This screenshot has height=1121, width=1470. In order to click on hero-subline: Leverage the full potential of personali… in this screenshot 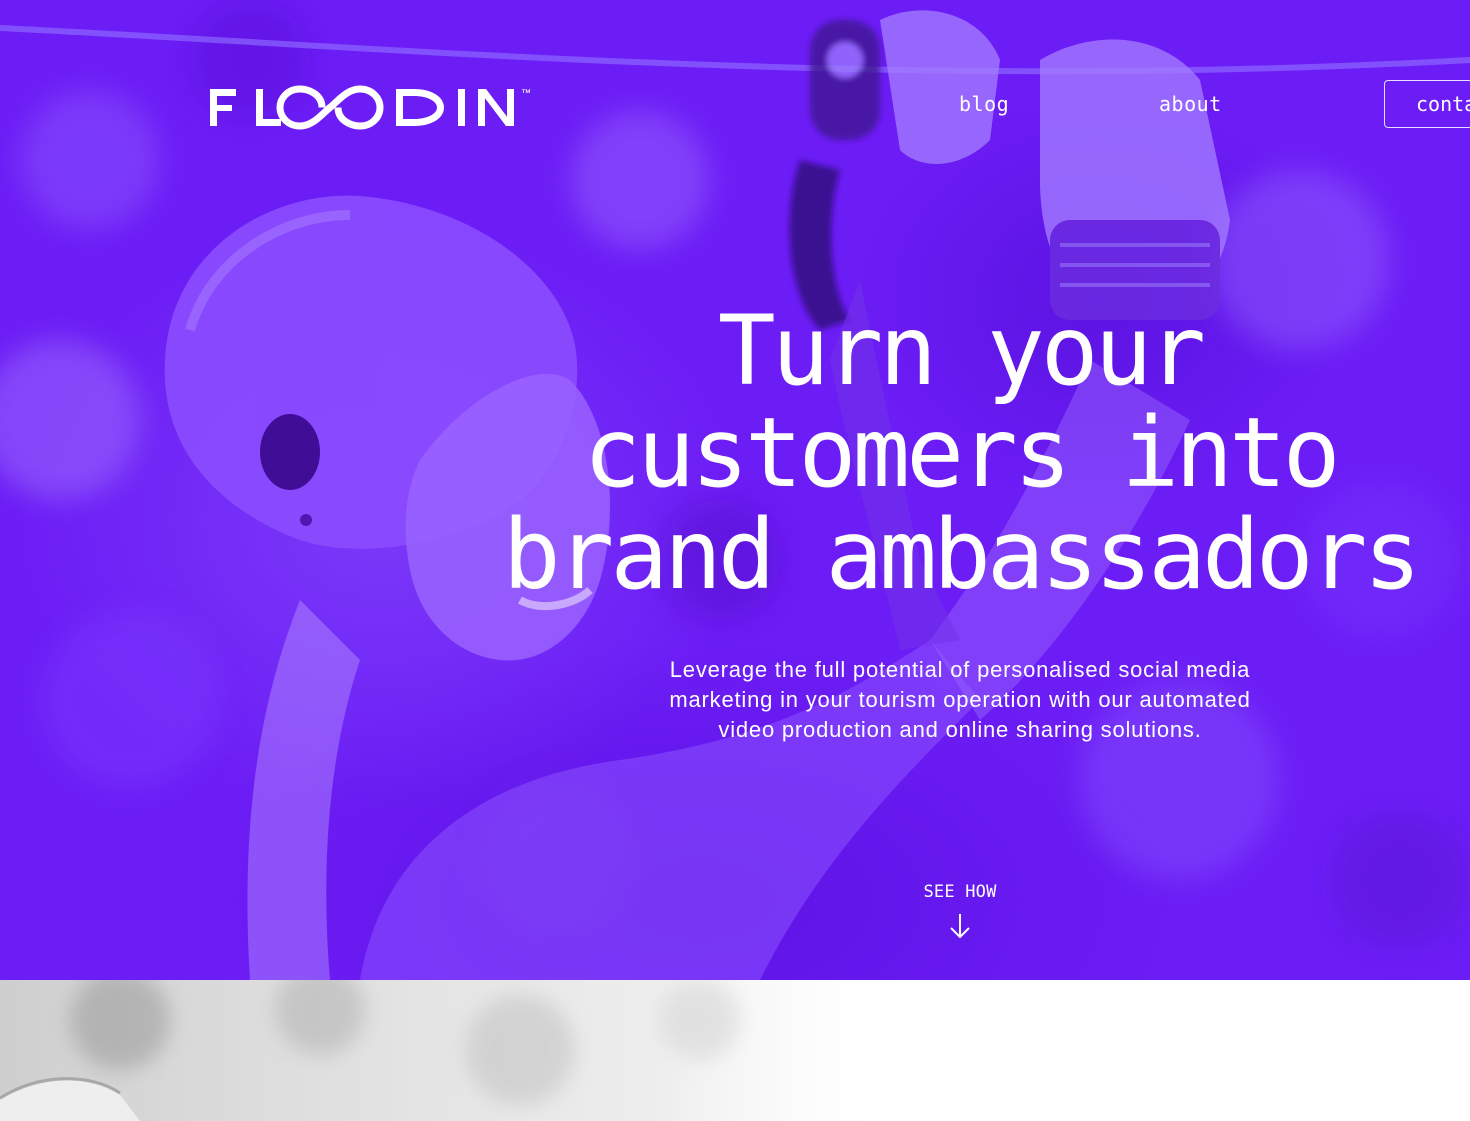, I will do `click(960, 700)`.